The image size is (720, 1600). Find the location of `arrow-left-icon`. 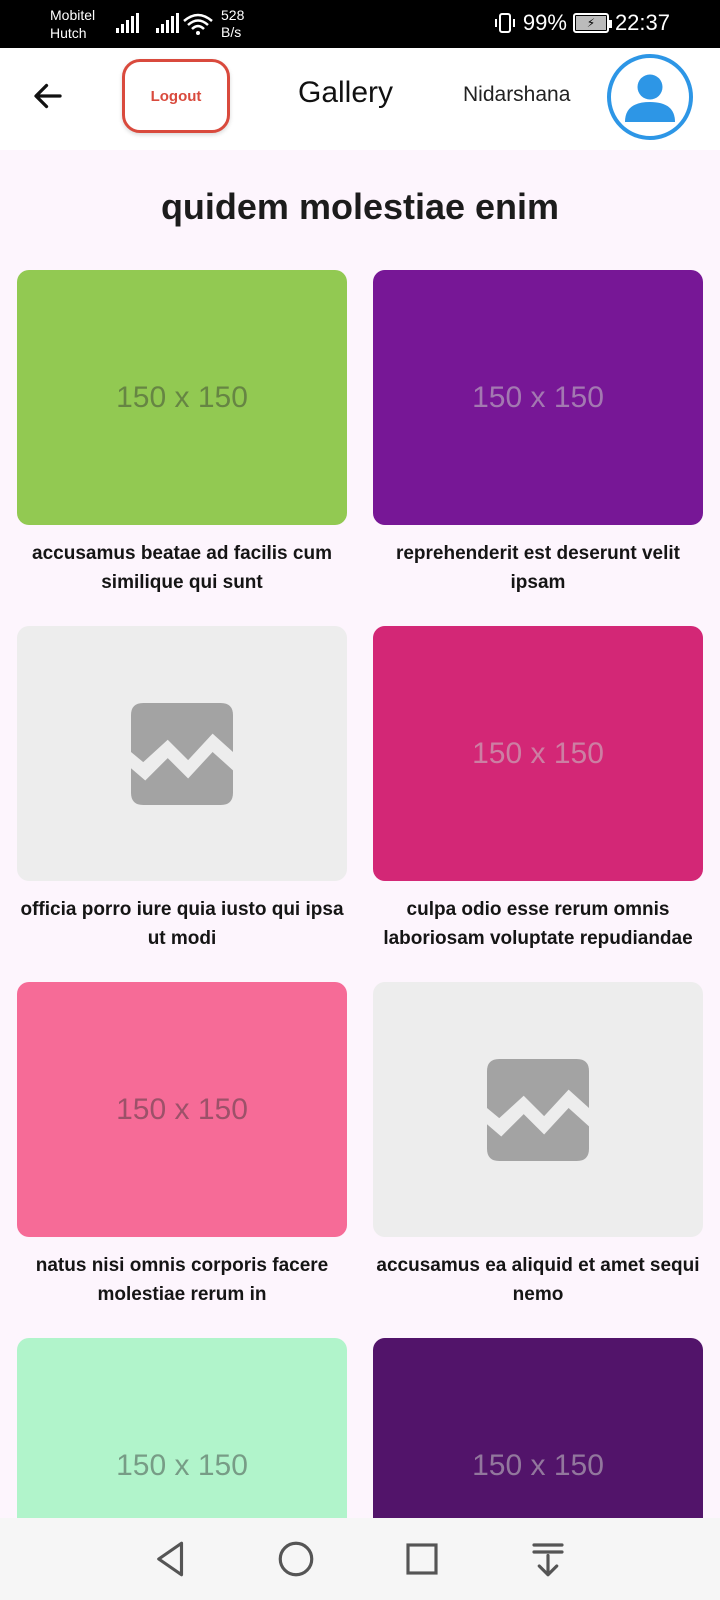

arrow-left-icon is located at coordinates (48, 96).